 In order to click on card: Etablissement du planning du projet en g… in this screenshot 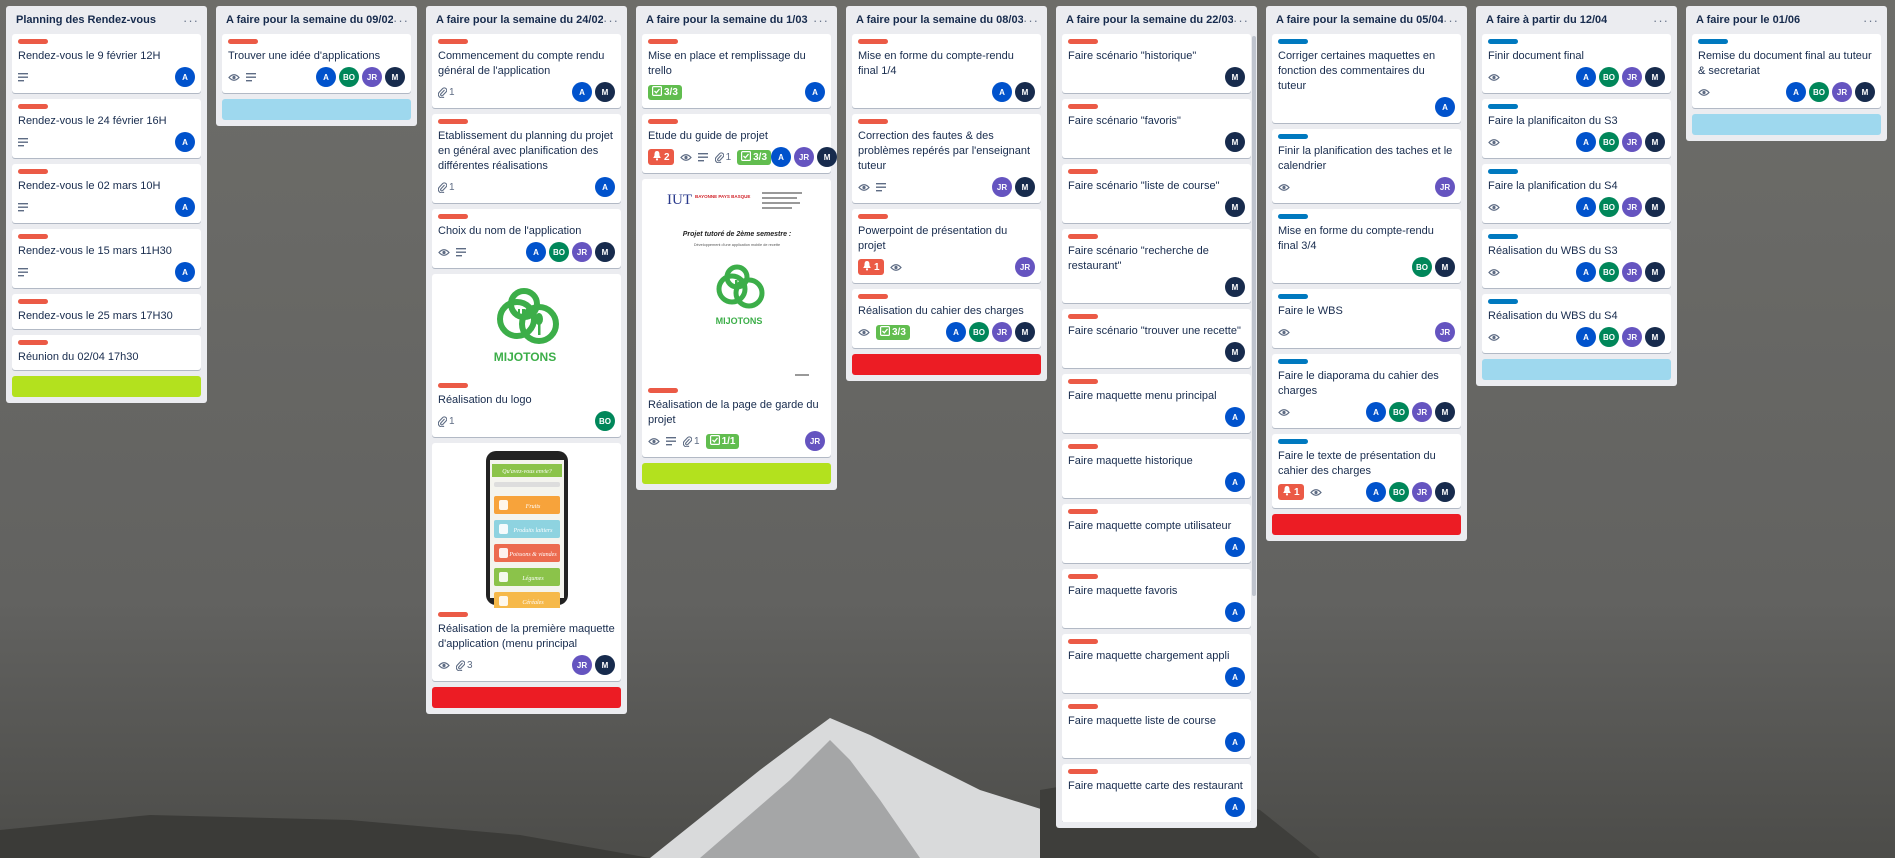, I will do `click(526, 158)`.